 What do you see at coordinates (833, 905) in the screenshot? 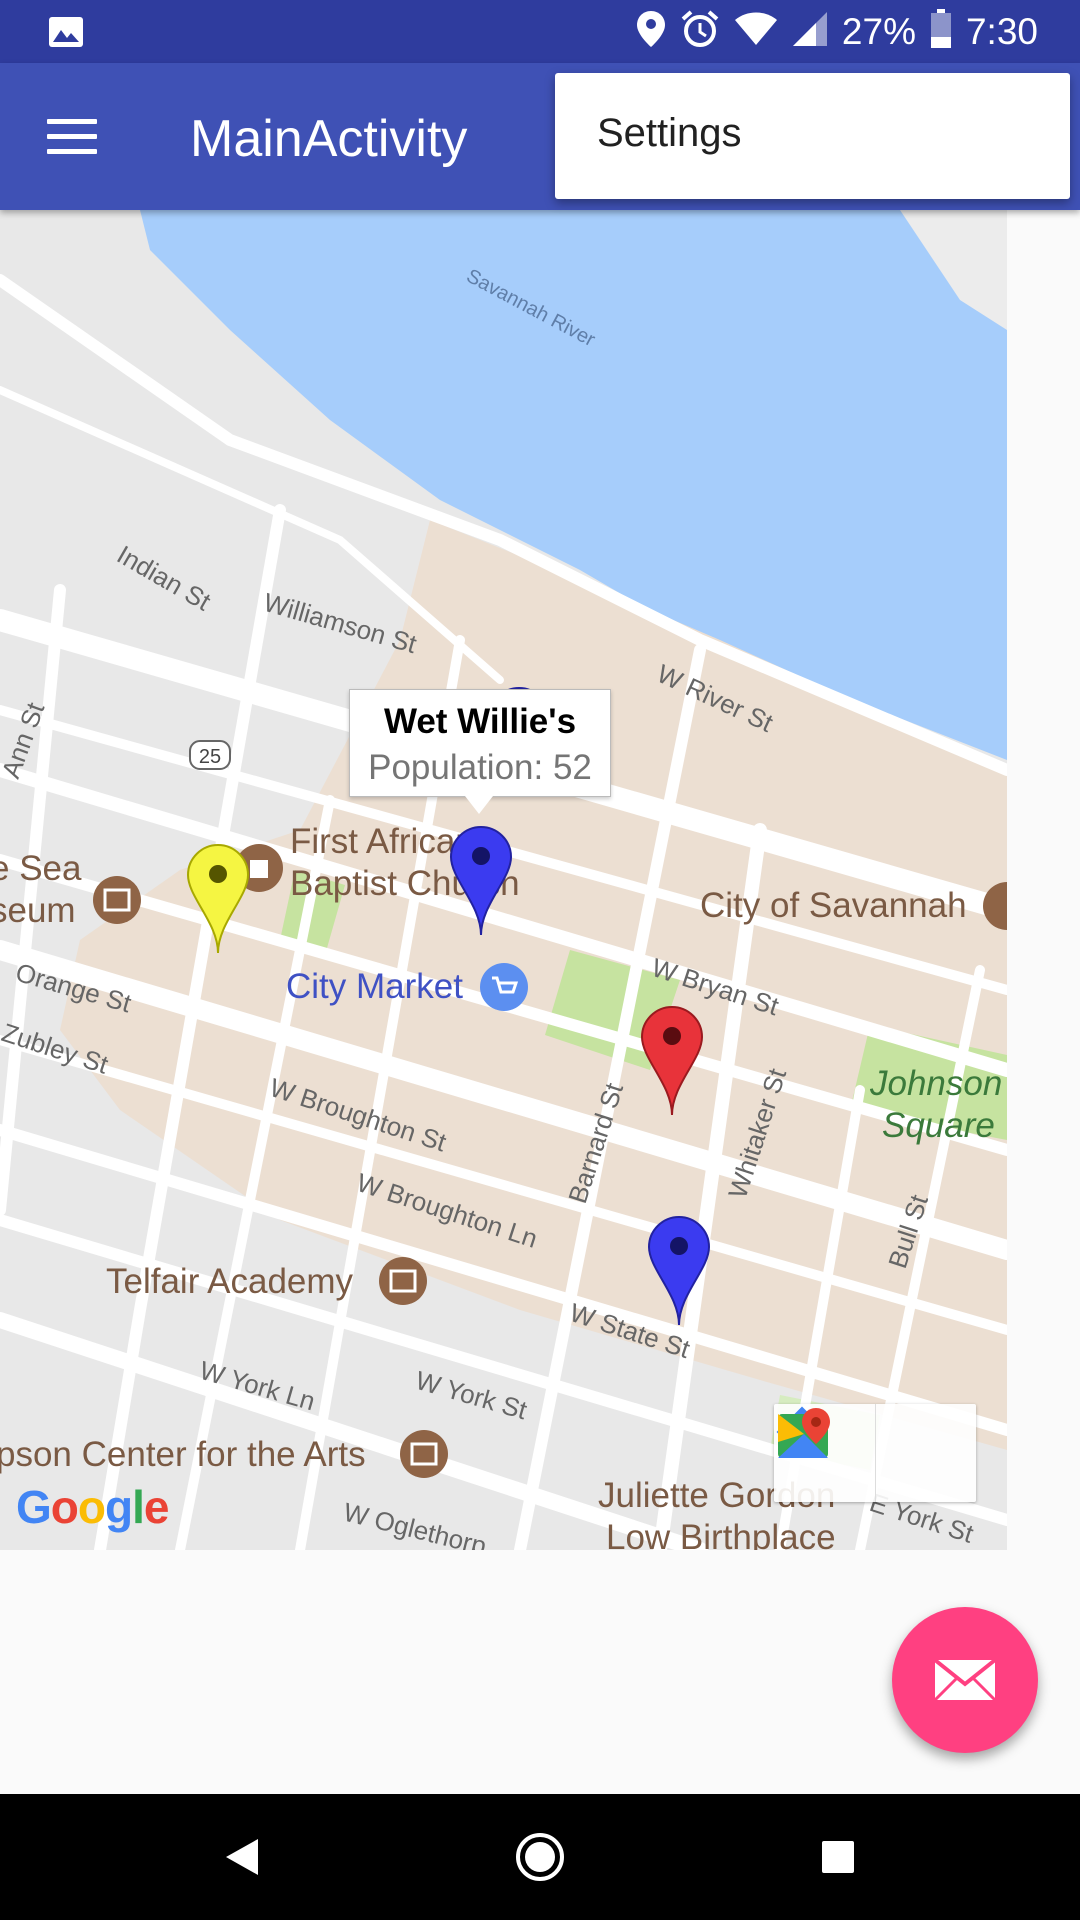
I see `poi-label-city-of-savannah: City of Savannah` at bounding box center [833, 905].